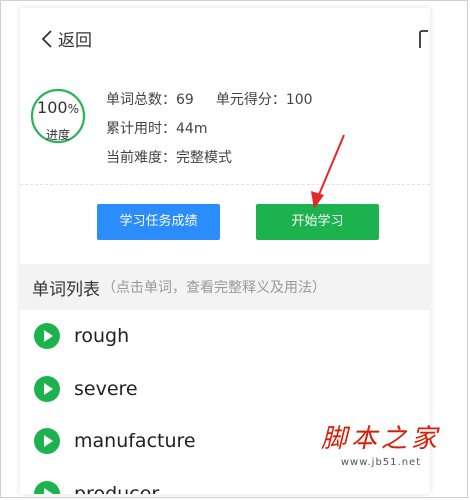 This screenshot has width=470, height=500. What do you see at coordinates (225, 184) in the screenshot?
I see `section-divider` at bounding box center [225, 184].